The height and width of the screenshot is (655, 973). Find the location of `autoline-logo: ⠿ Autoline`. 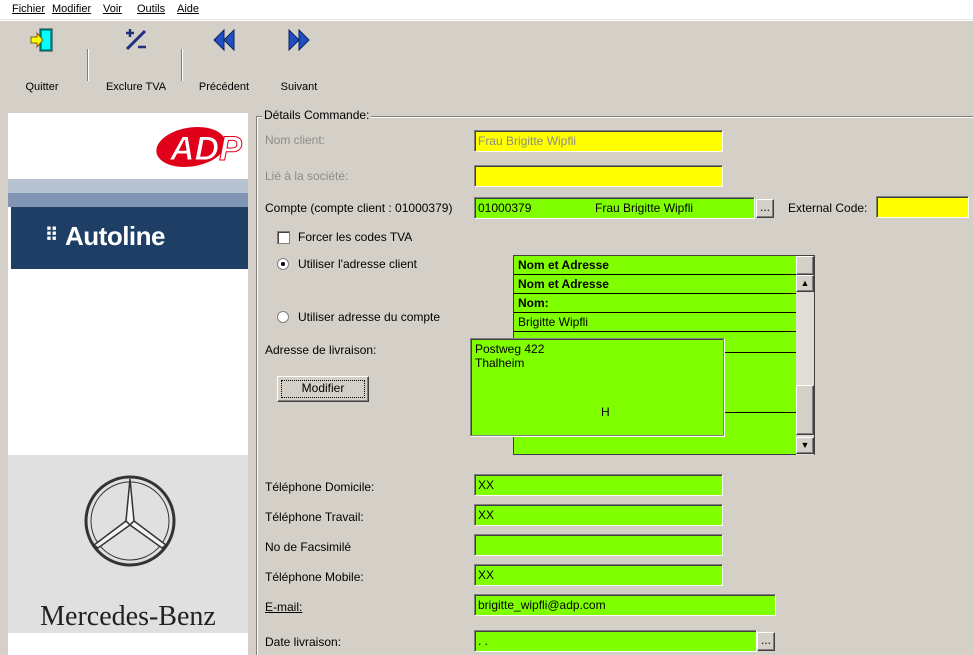

autoline-logo: ⠿ Autoline is located at coordinates (129, 238).